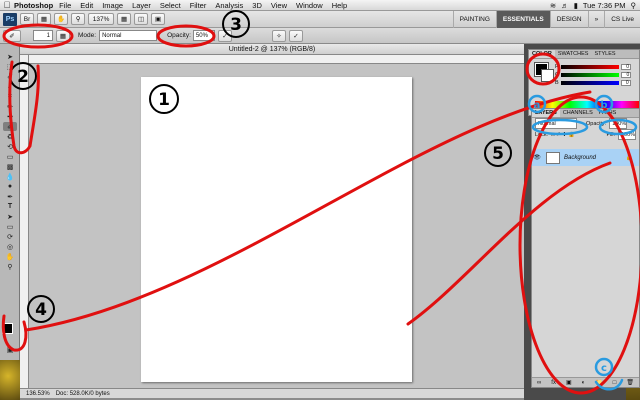 The height and width of the screenshot is (400, 640). Describe the element at coordinates (589, 67) in the screenshot. I see `red-slider` at that location.